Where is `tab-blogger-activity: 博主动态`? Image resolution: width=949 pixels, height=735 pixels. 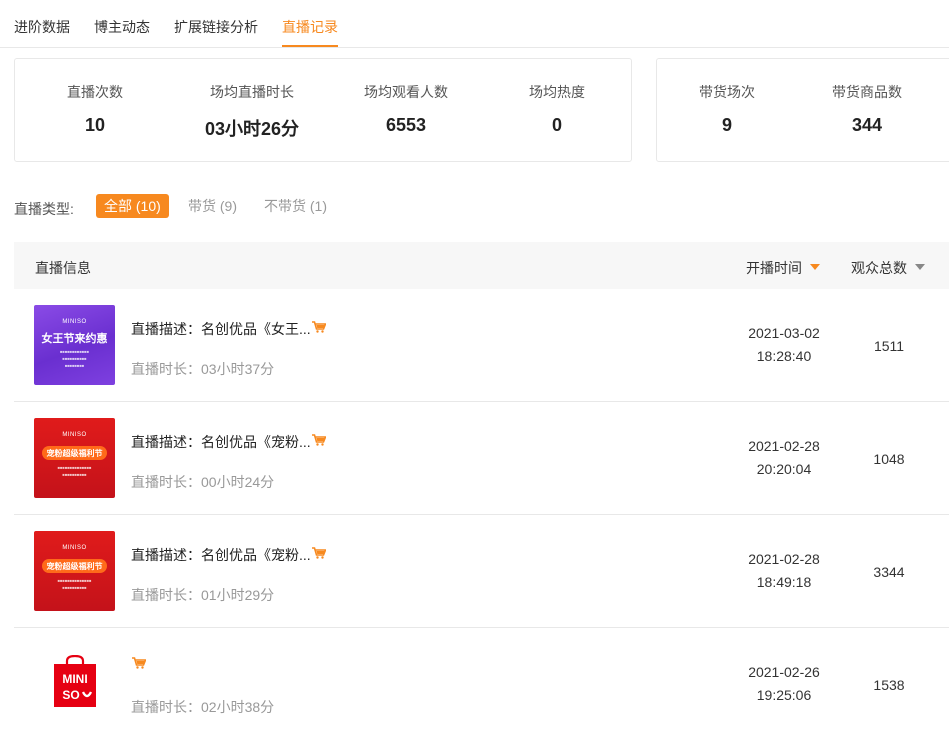 tab-blogger-activity: 博主动态 is located at coordinates (122, 27).